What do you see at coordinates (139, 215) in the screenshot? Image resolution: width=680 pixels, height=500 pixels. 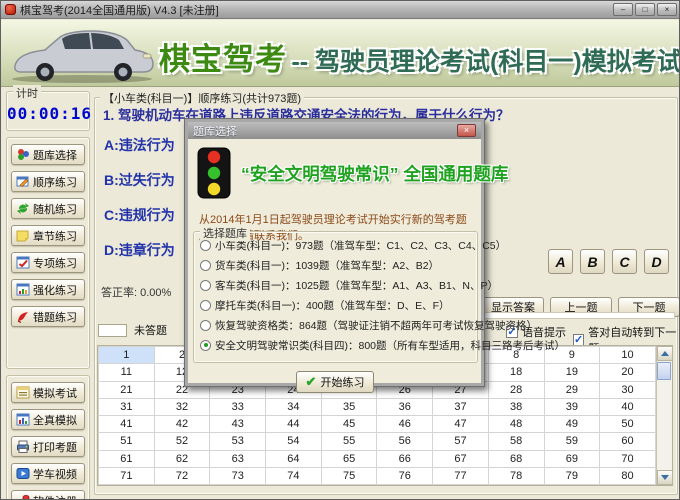 I see `option-c: C:违规行为` at bounding box center [139, 215].